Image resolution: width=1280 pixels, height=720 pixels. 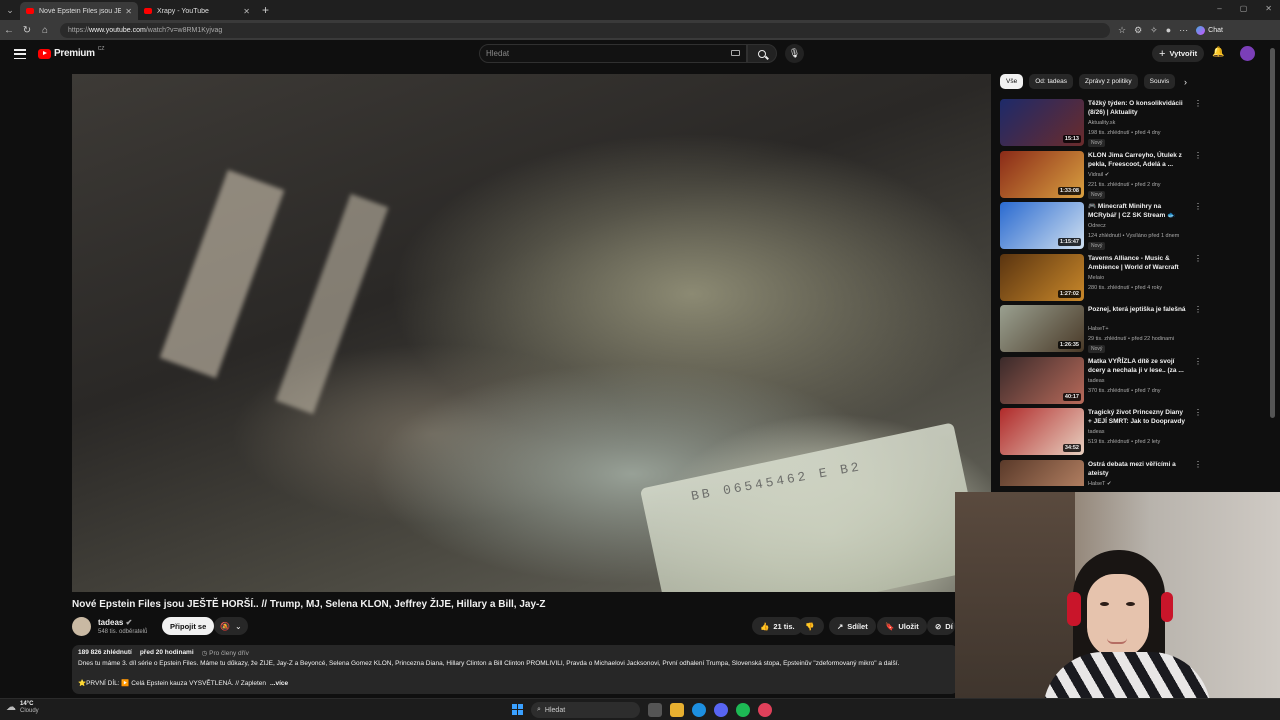 I want to click on notifications-bell-icon: 🔔, so click(x=1218, y=52).